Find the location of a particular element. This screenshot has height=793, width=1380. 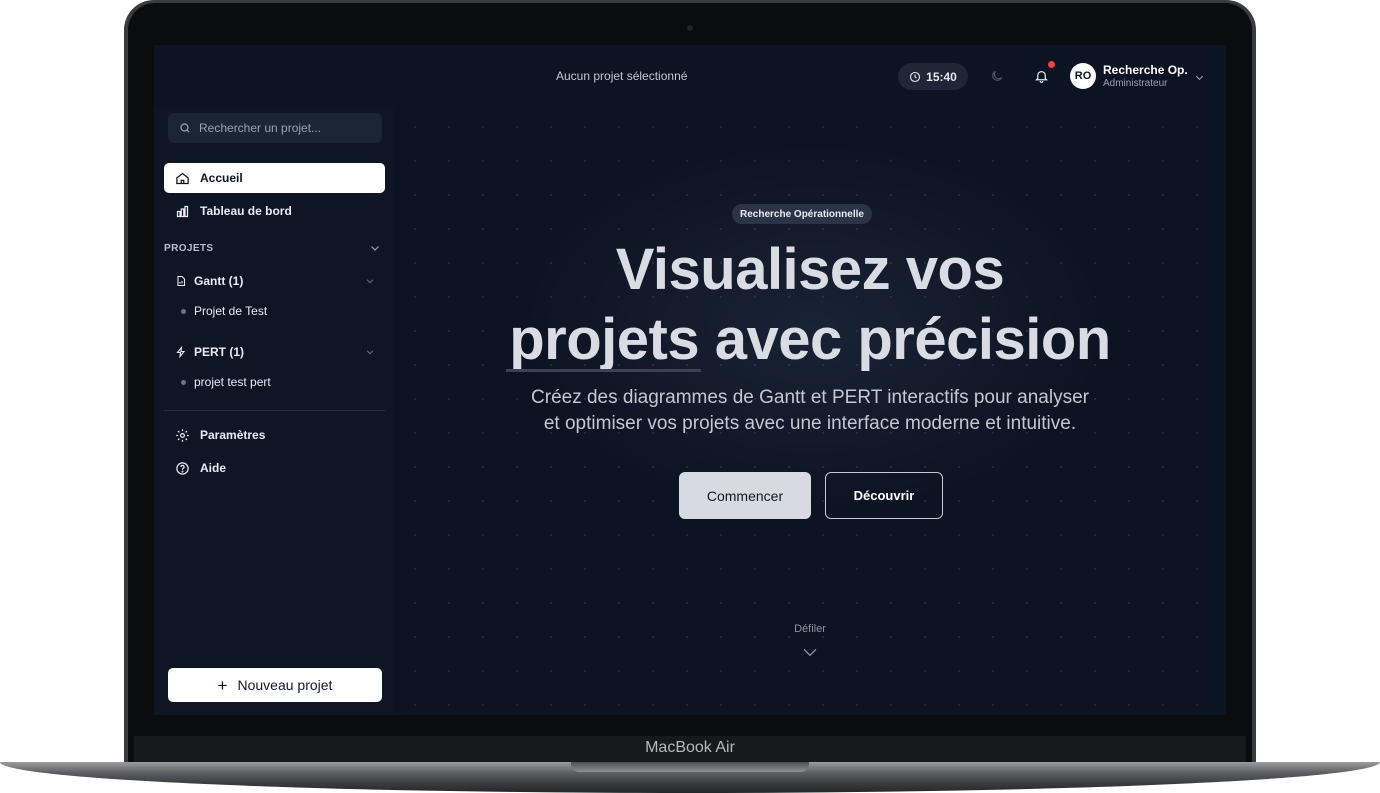

clock-time: 15:40 is located at coordinates (941, 76).